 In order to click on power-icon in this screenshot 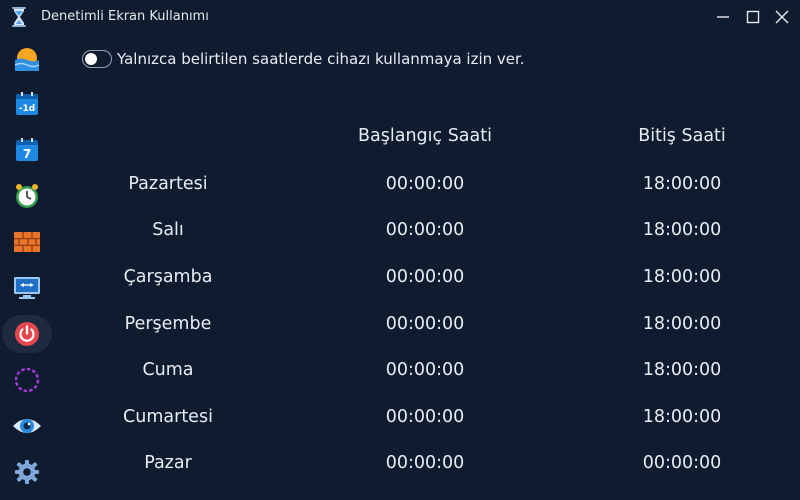, I will do `click(27, 334)`.